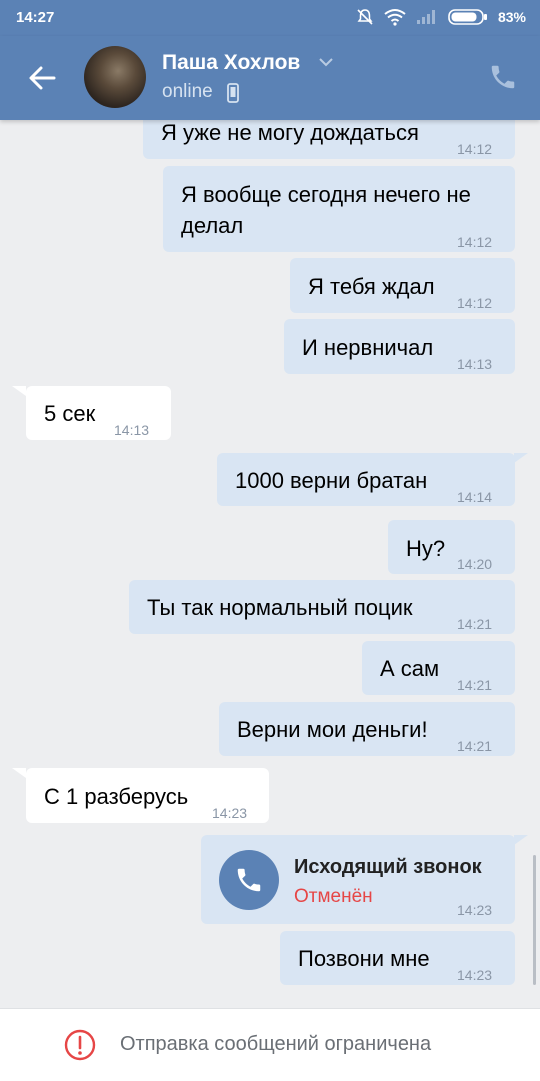 This screenshot has height=1081, width=540. What do you see at coordinates (358, 879) in the screenshot?
I see `outgoing-call-message: Исходящий звонок Отменён 14:23` at bounding box center [358, 879].